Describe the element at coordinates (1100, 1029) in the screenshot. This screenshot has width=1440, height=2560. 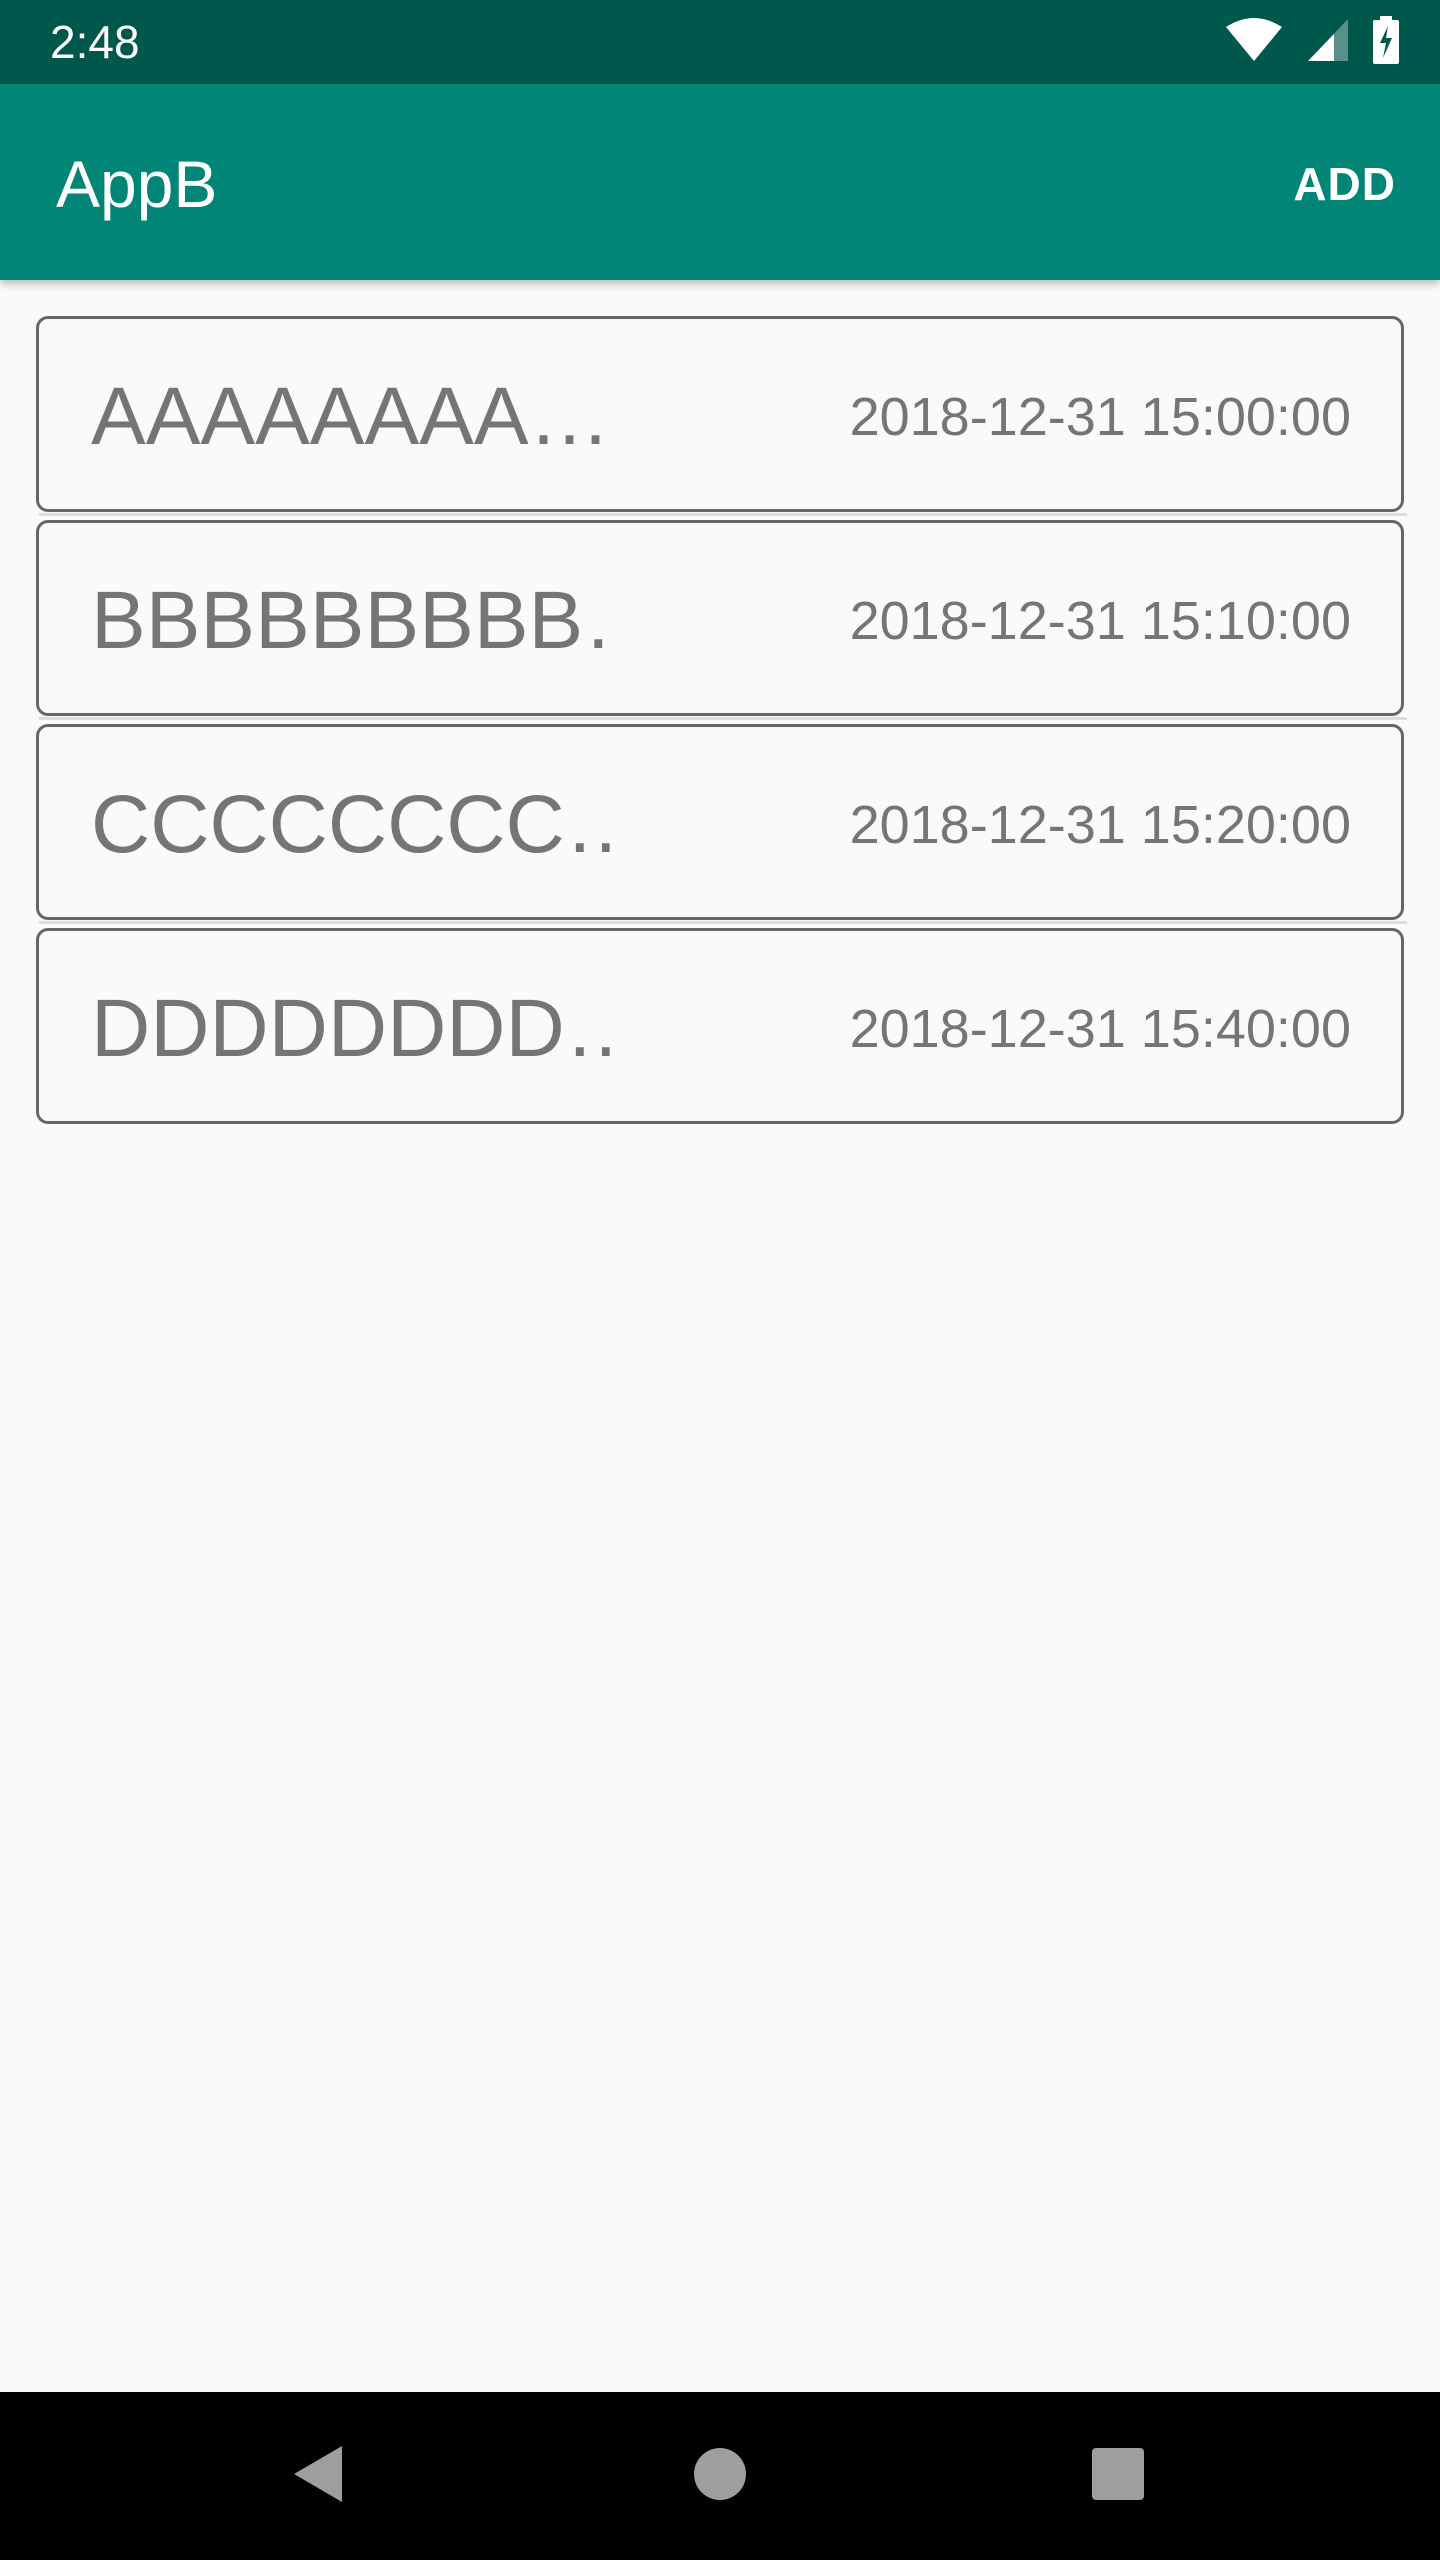
I see `item-timestamp: 2018-12-31 15:40:00` at that location.